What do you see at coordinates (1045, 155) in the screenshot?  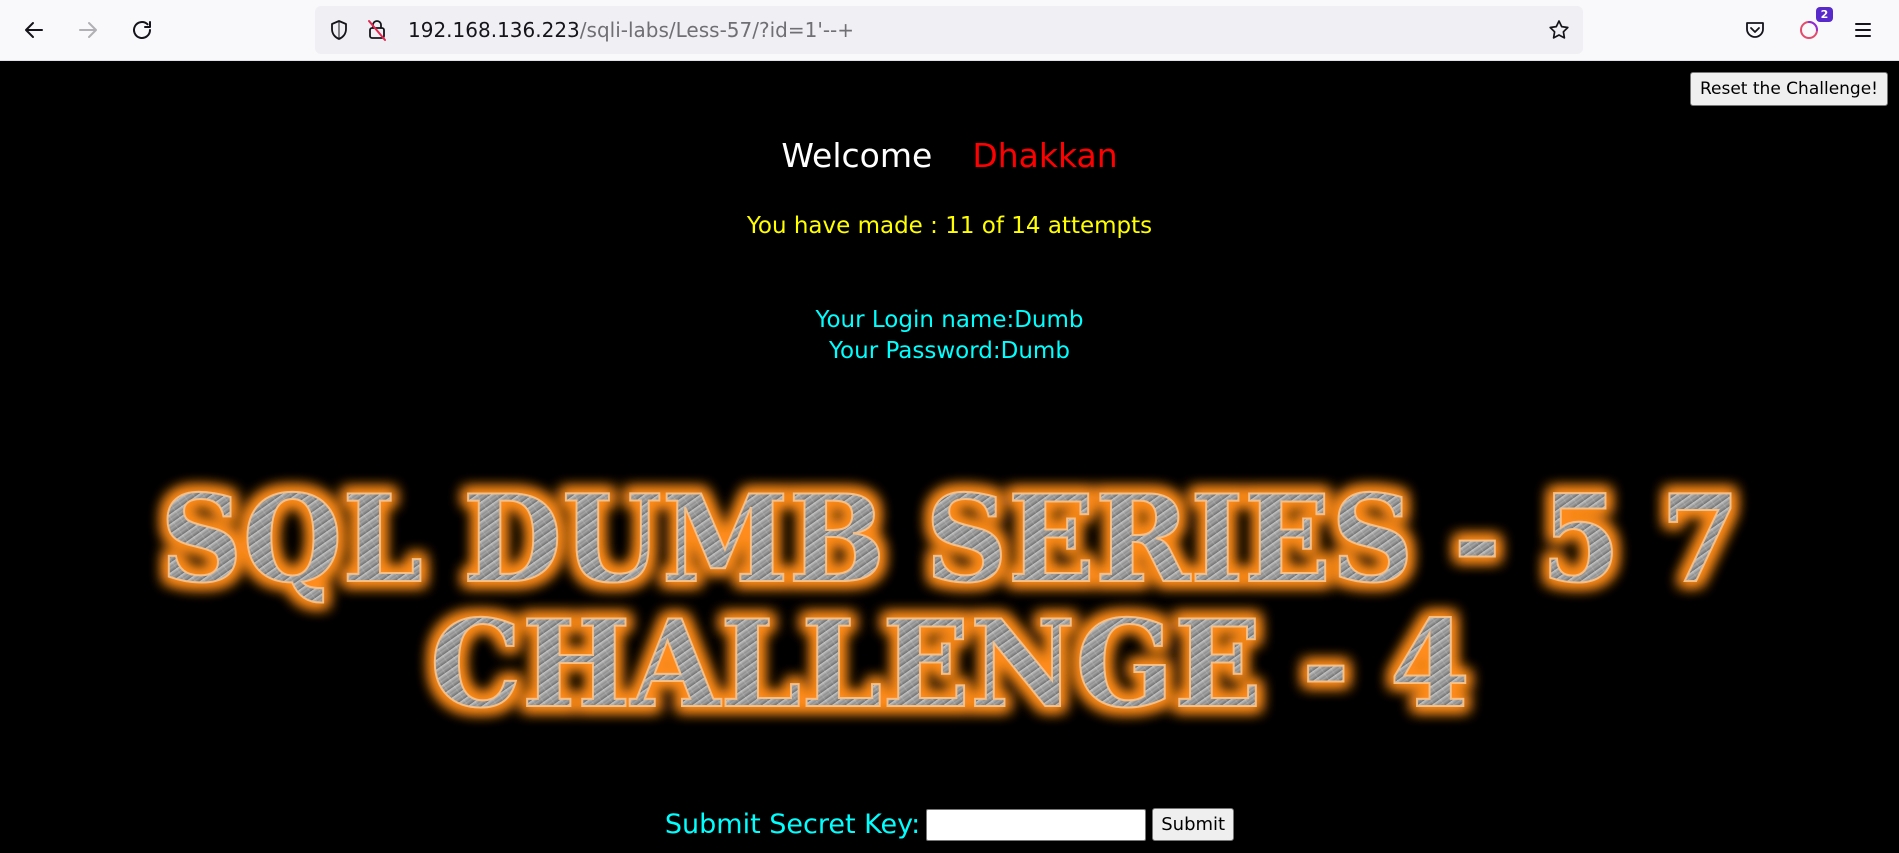 I see `user-name: Dhakkan` at bounding box center [1045, 155].